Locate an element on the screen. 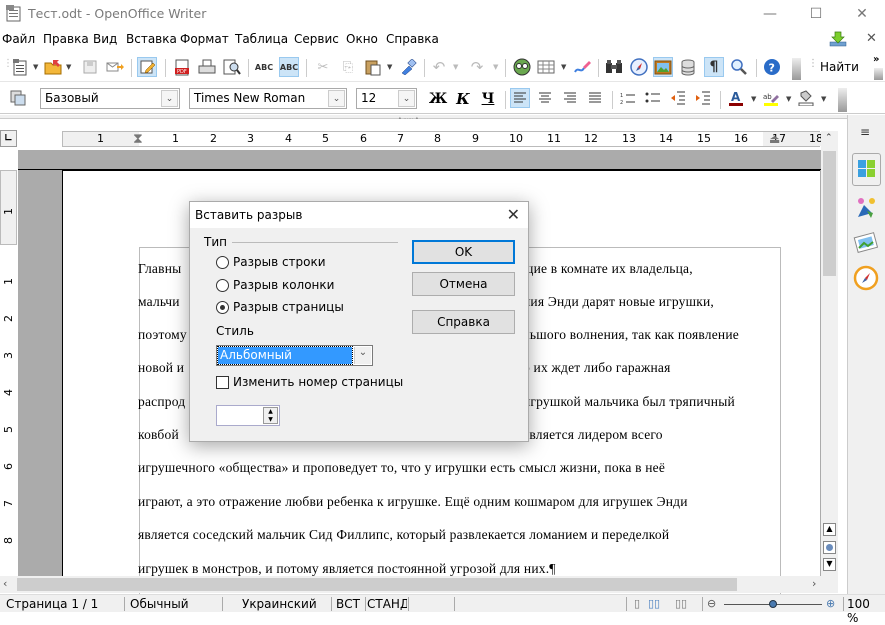 This screenshot has height=625, width=885. update-download-icon is located at coordinates (838, 39).